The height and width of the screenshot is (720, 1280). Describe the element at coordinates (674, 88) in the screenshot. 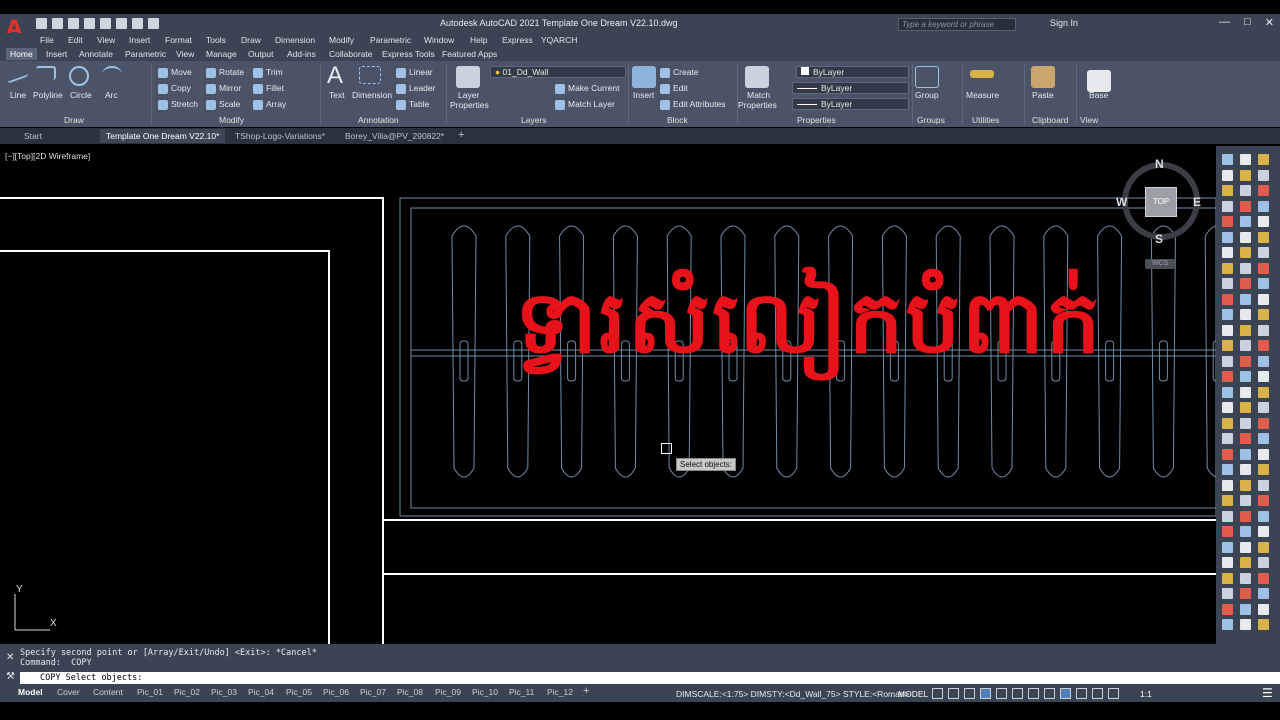

I see `edit-block-button: Edit` at that location.